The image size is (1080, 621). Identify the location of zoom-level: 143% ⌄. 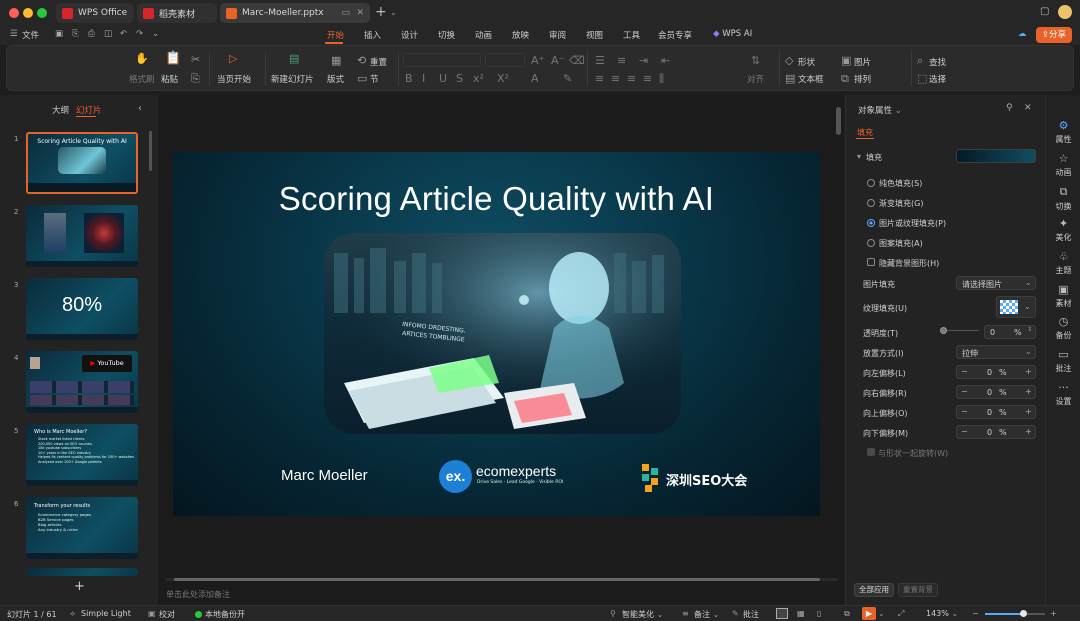
(942, 613).